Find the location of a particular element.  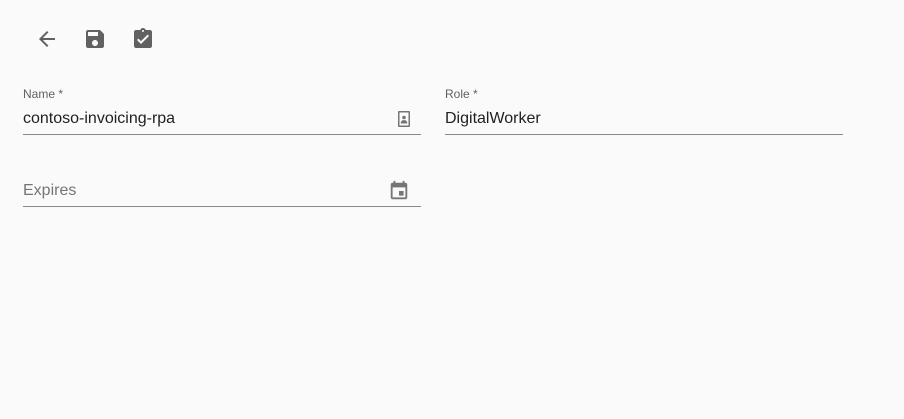

calendar-button is located at coordinates (399, 191).